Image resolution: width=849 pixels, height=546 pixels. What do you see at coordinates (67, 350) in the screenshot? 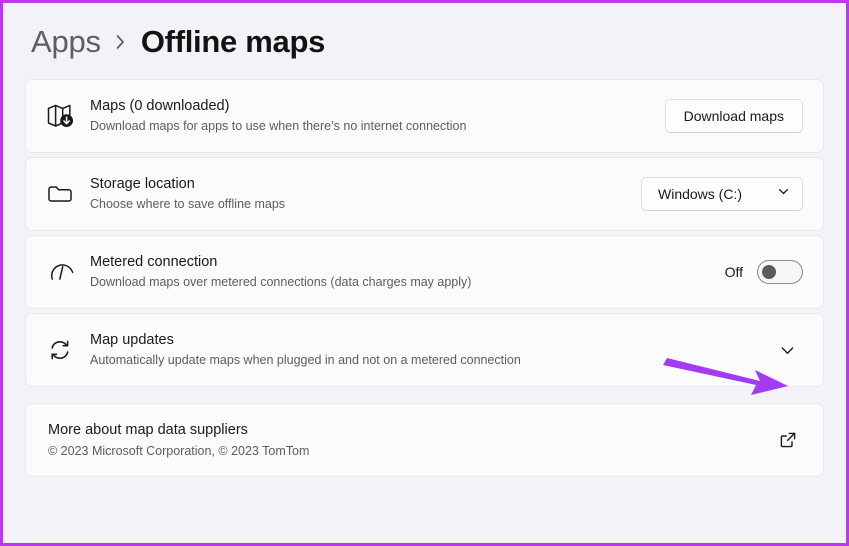
I see `sync-refresh-icon` at bounding box center [67, 350].